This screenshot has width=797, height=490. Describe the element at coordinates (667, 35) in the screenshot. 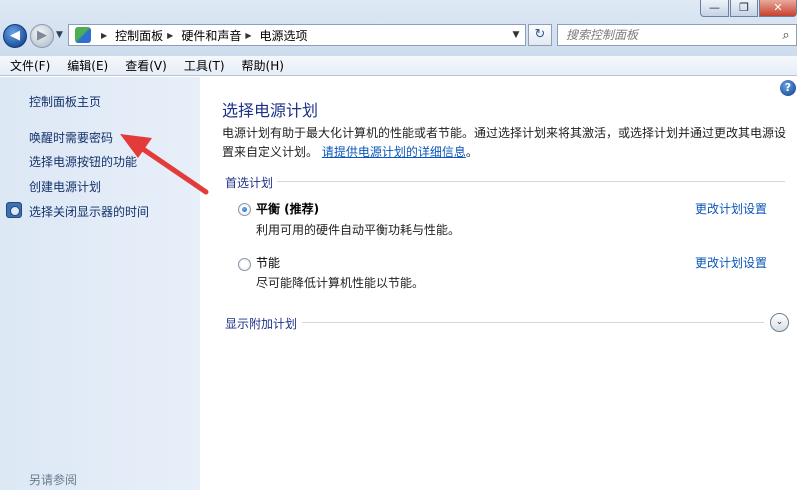

I see `search-input` at that location.